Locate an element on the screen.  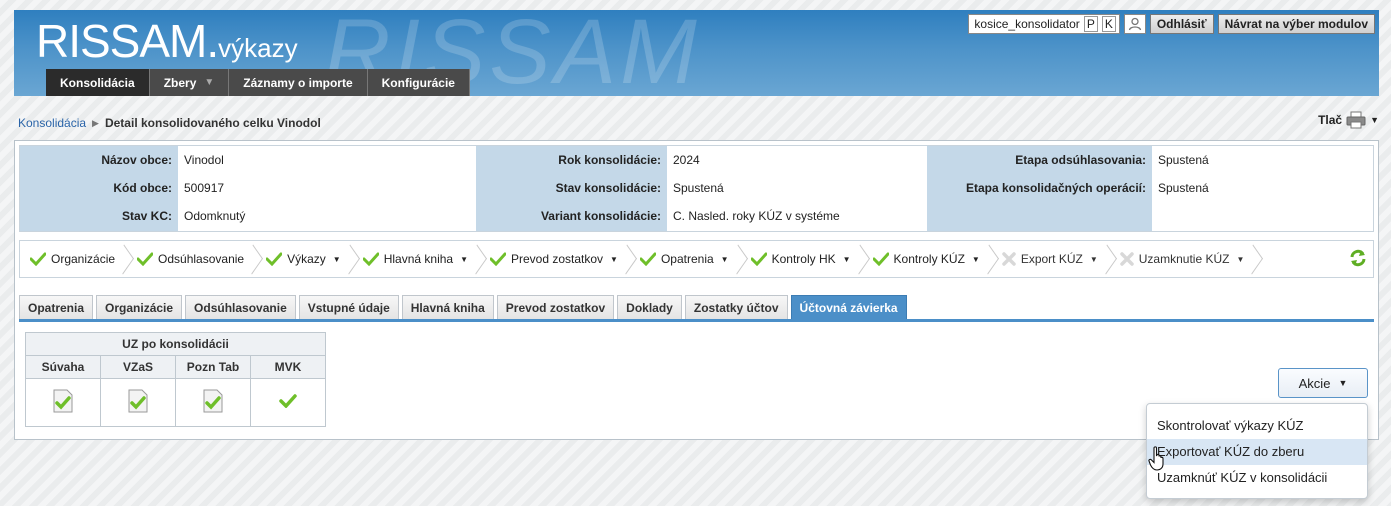
nav-label: Konsolidácia is located at coordinates (97, 82).